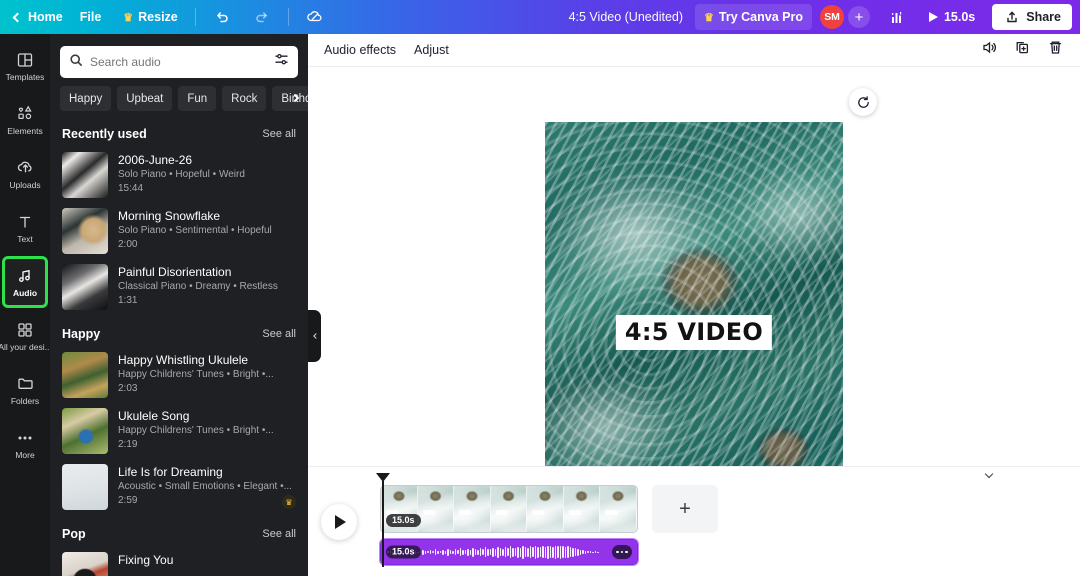  Describe the element at coordinates (863, 102) in the screenshot. I see `regenerate-button` at that location.